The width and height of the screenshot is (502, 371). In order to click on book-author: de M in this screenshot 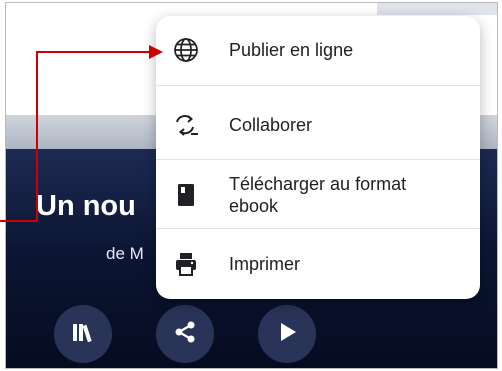, I will do `click(125, 253)`.